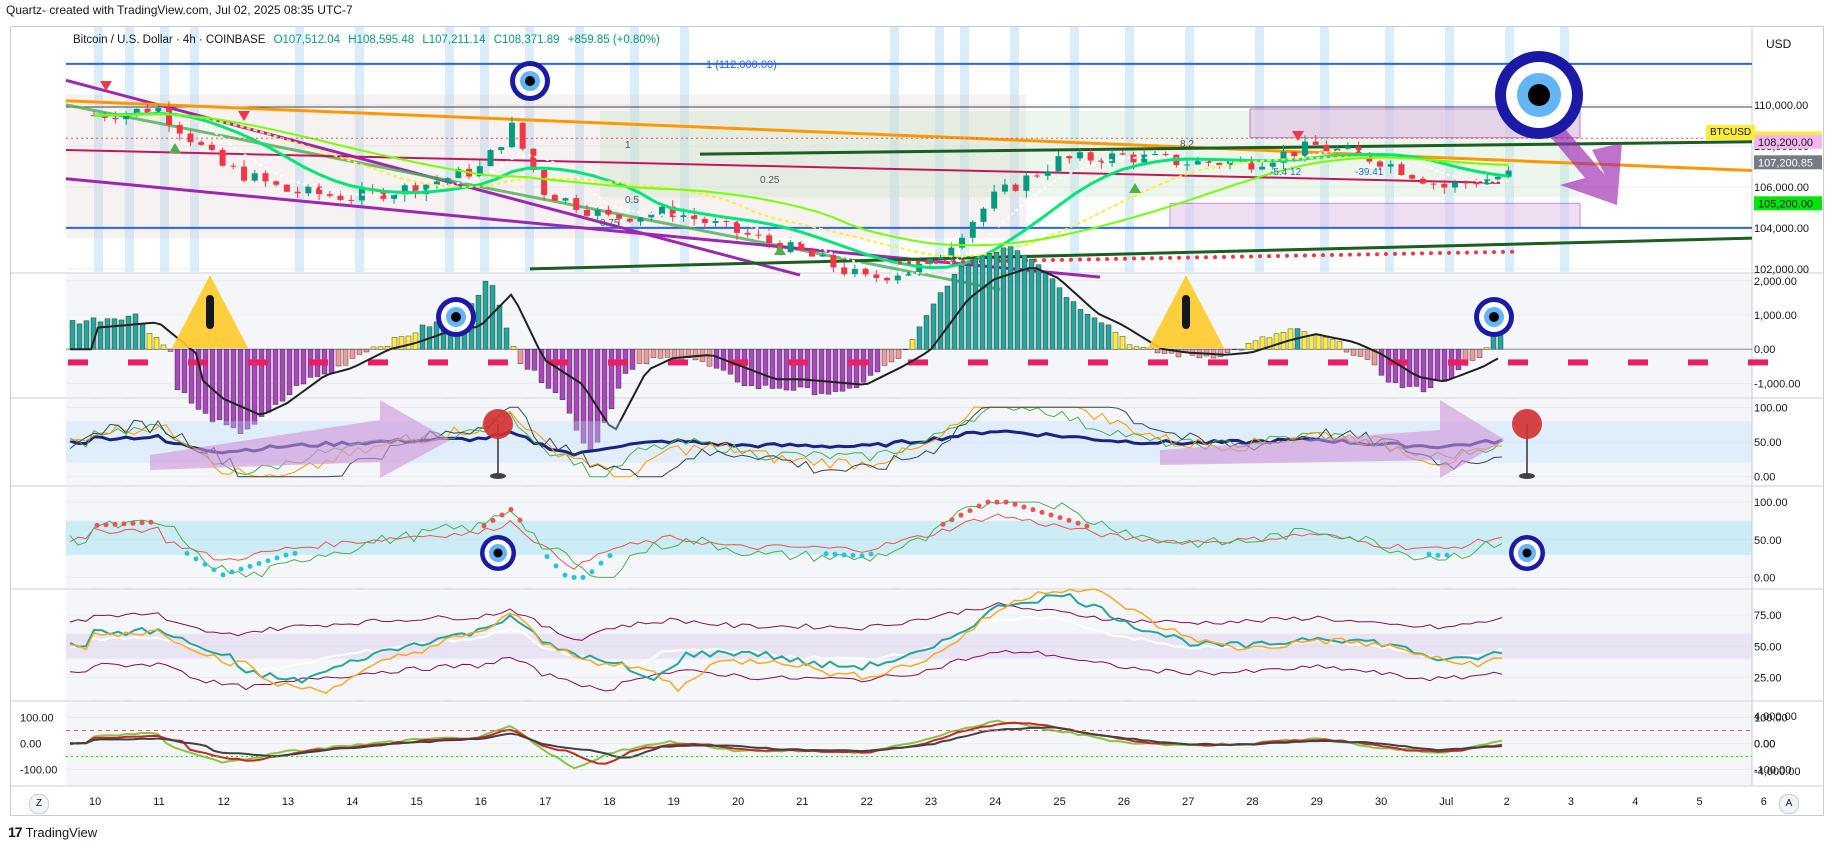  What do you see at coordinates (158, 802) in the screenshot?
I see `x-tick-label: 11` at bounding box center [158, 802].